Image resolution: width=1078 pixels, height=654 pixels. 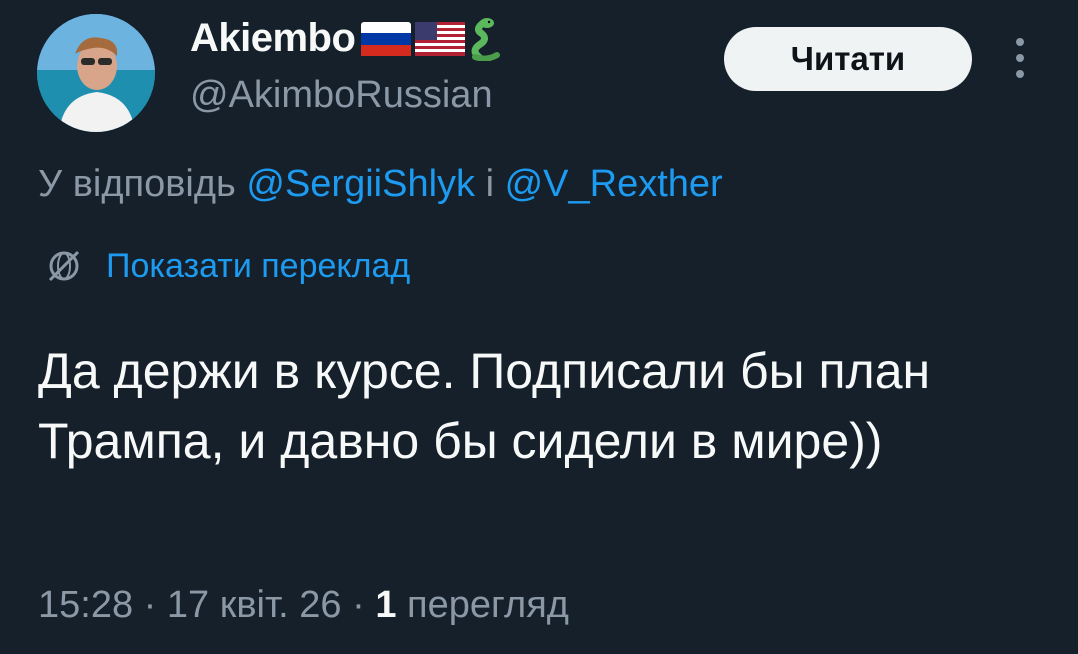 What do you see at coordinates (254, 605) in the screenshot?
I see `tweet-date: 17 квіт. 26` at bounding box center [254, 605].